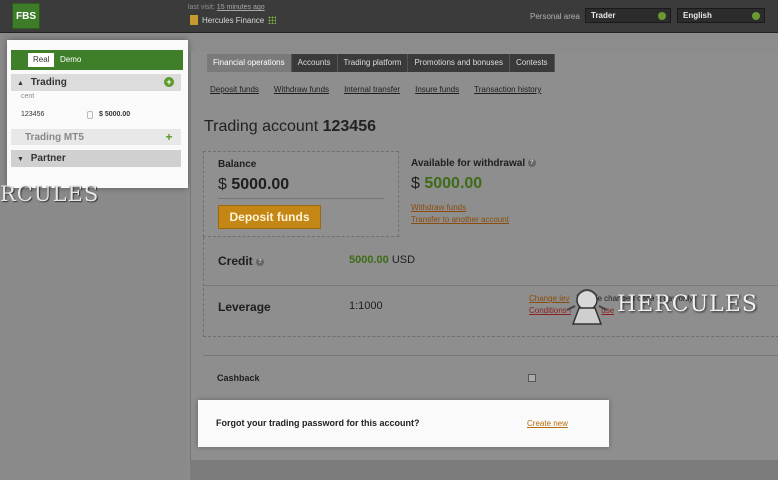  What do you see at coordinates (96, 82) in the screenshot?
I see `sidebar-item-trading: ▲ Trading +` at bounding box center [96, 82].